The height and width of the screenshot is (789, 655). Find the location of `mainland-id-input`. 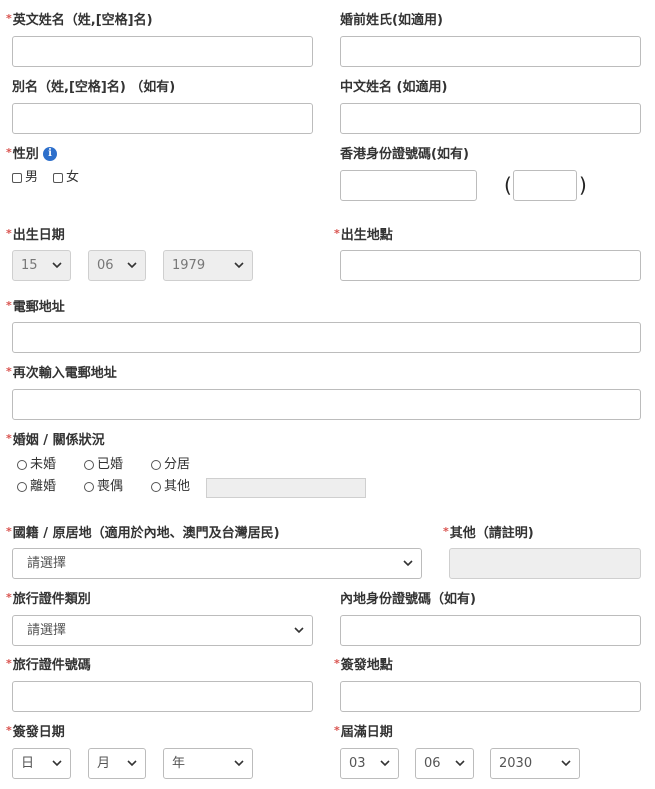

mainland-id-input is located at coordinates (490, 630).